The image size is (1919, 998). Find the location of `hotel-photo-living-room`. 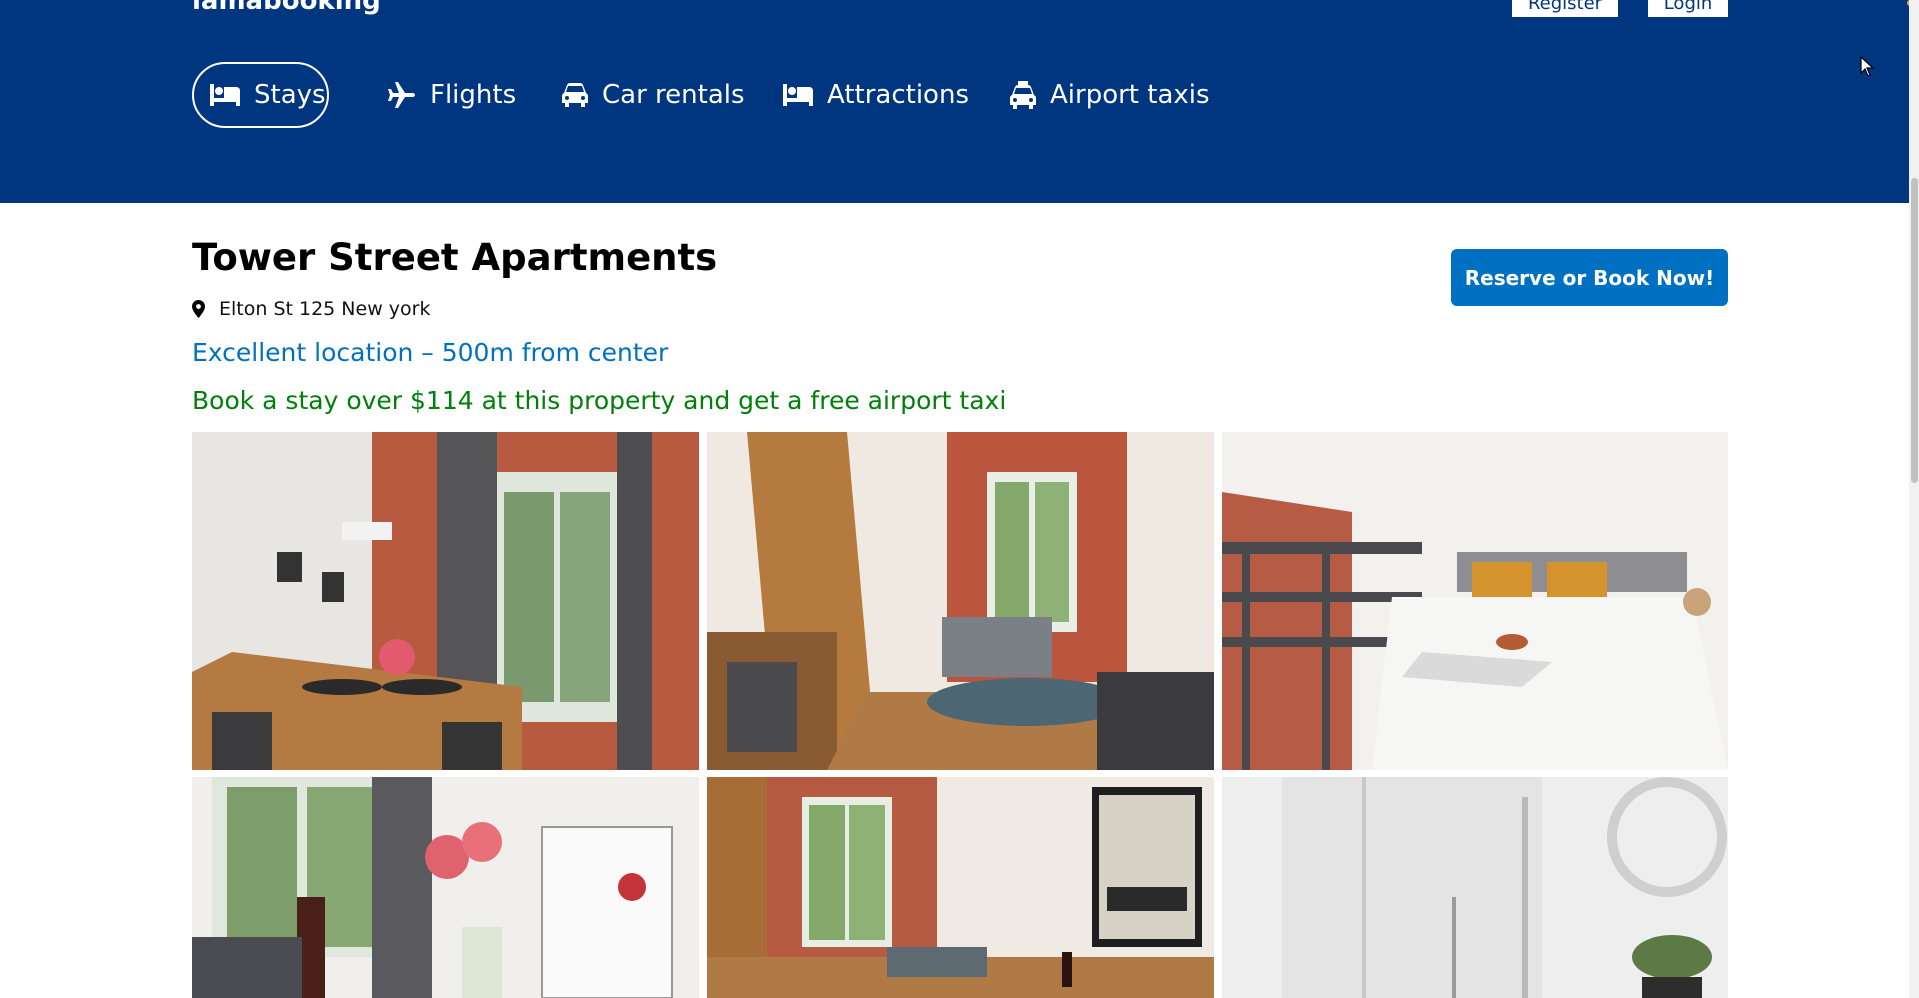

hotel-photo-living-room is located at coordinates (960, 601).